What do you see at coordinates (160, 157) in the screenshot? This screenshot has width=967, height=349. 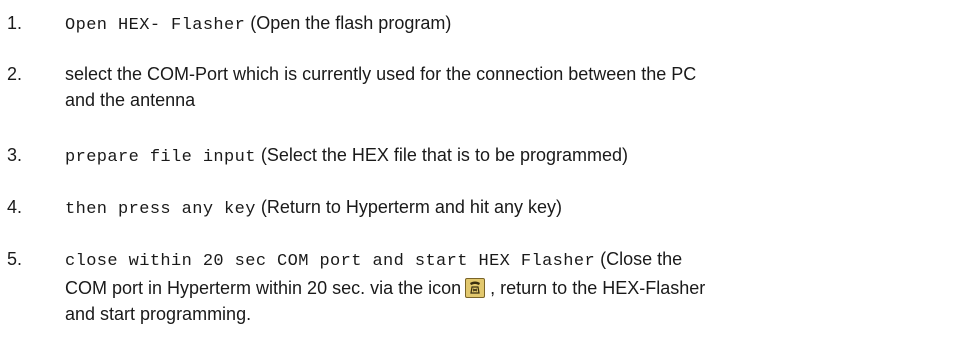 I see `step-command: prepare file input` at bounding box center [160, 157].